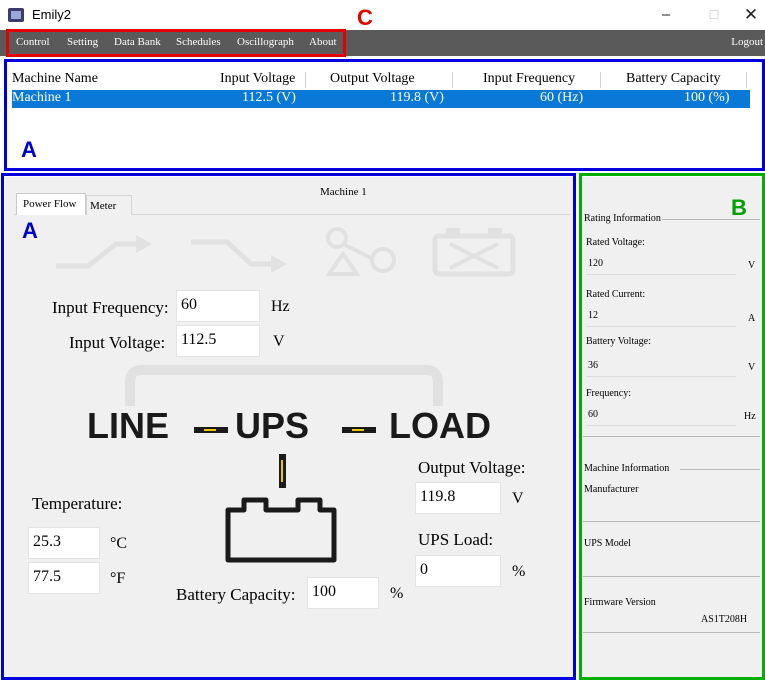 Image resolution: width=765 pixels, height=680 pixels. Describe the element at coordinates (714, 15) in the screenshot. I see `maximize-button: ☐` at that location.